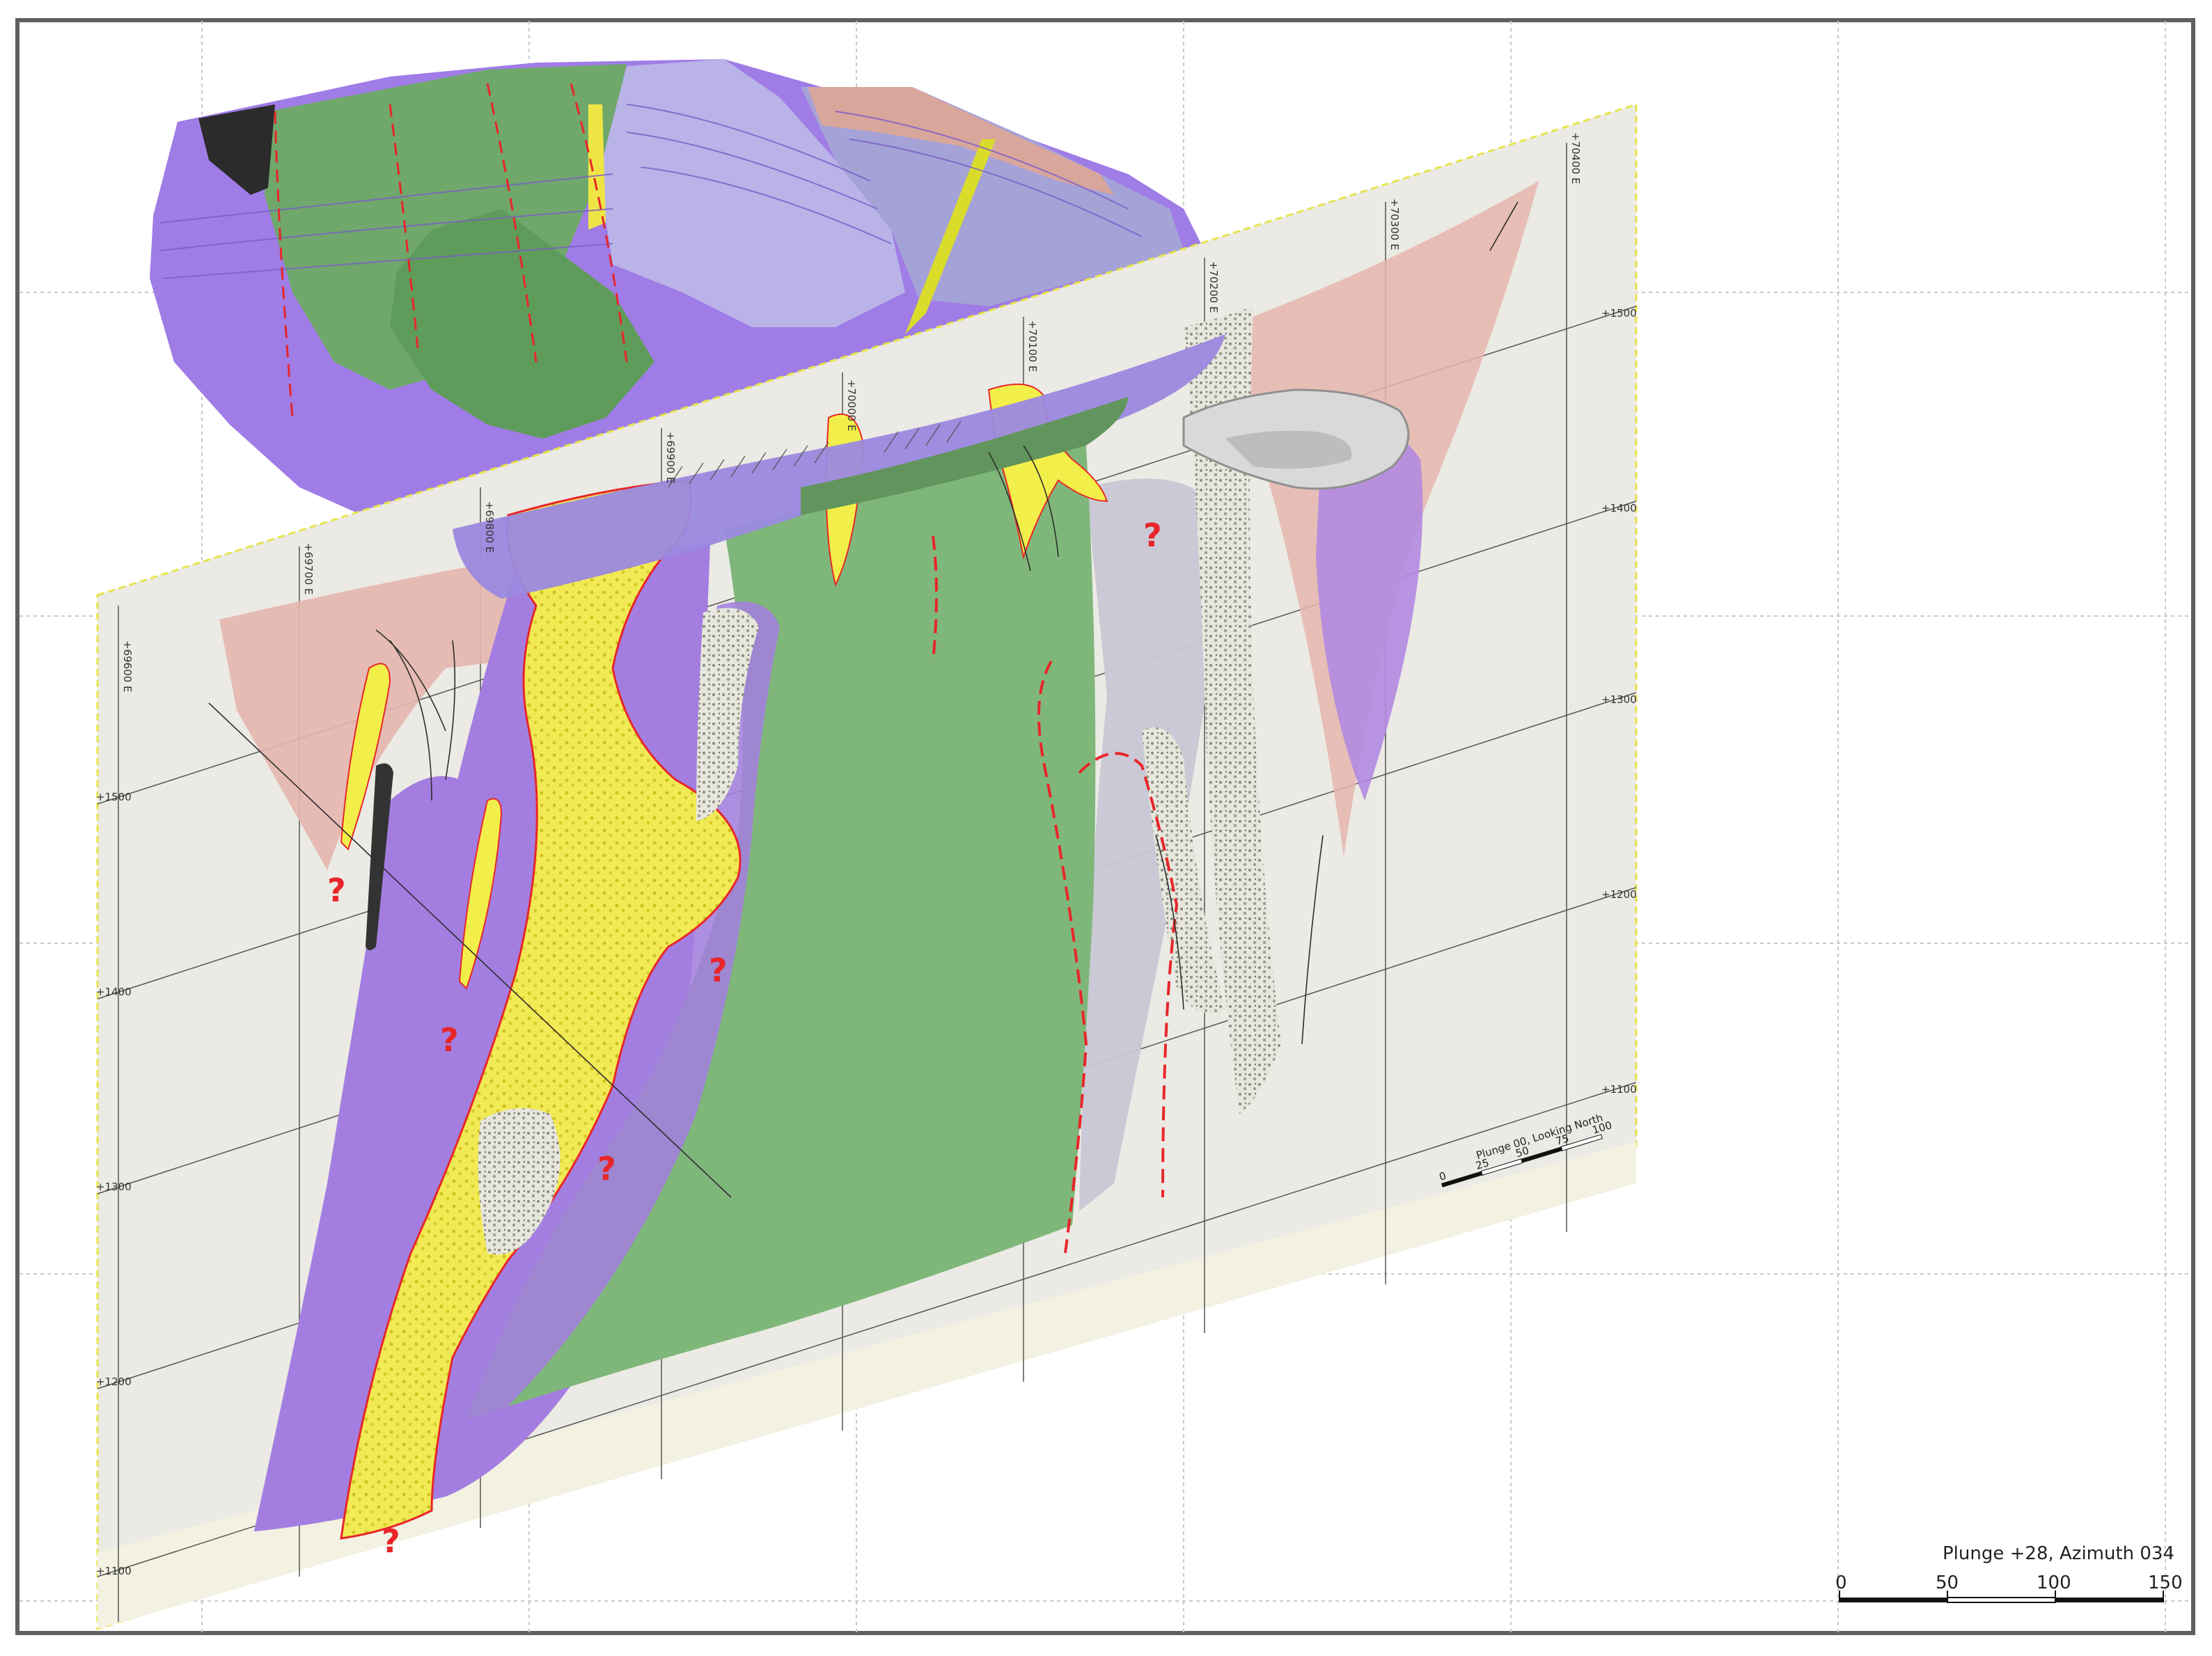  I want to click on easting-label: +70000 E, so click(851, 405).